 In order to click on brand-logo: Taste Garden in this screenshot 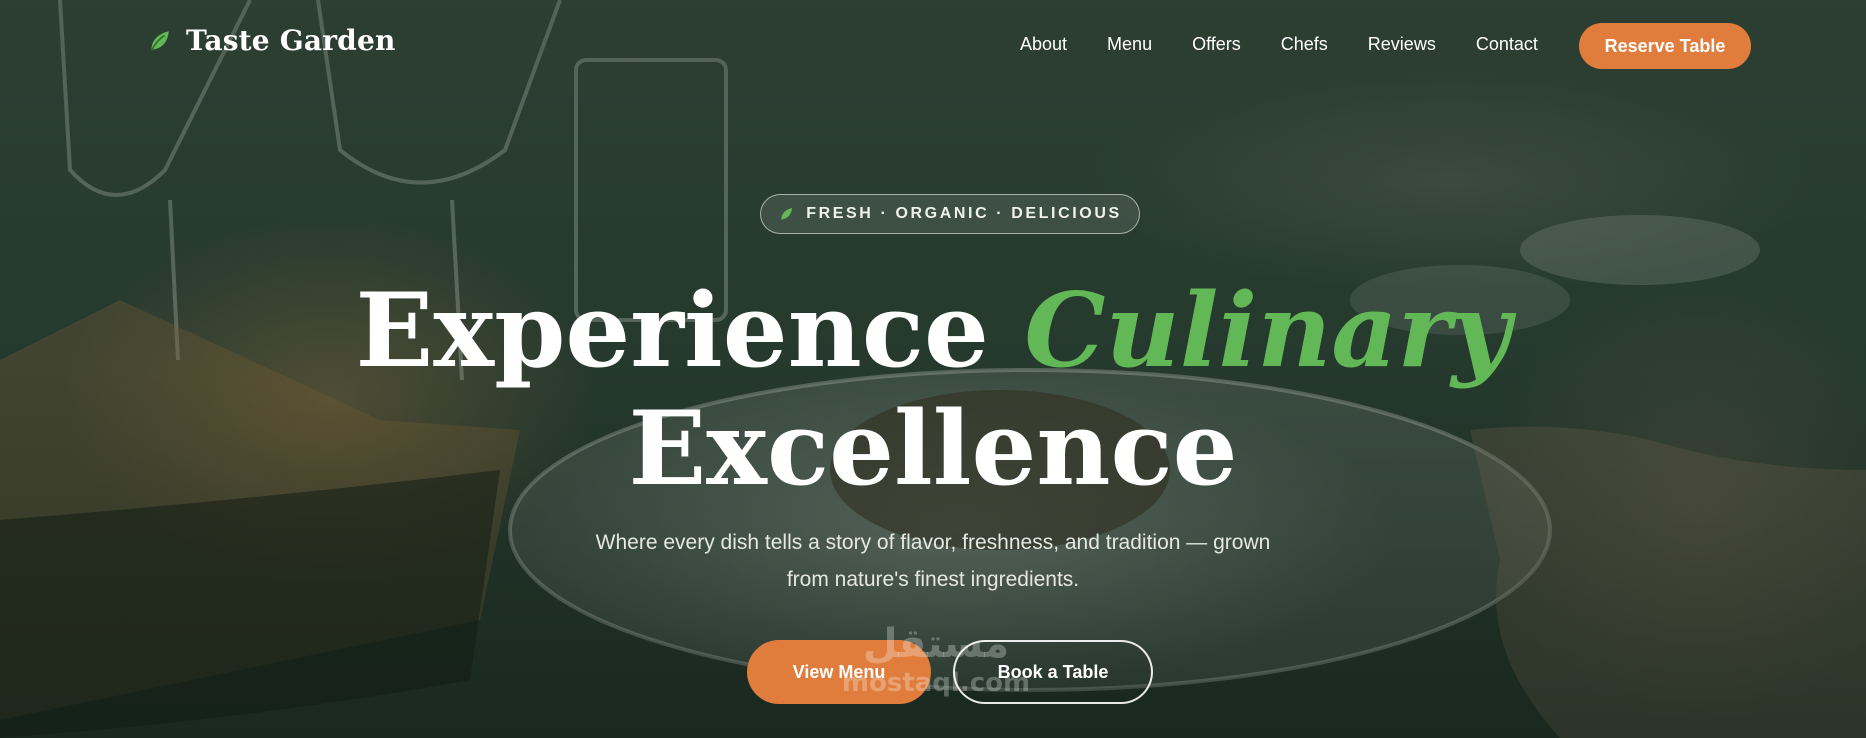, I will do `click(271, 40)`.